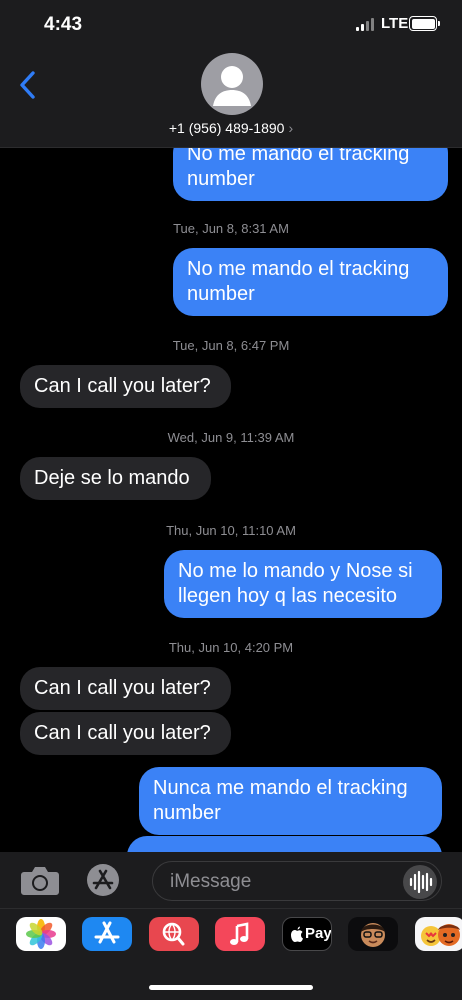 Image resolution: width=462 pixels, height=1000 pixels. I want to click on music-icon, so click(239, 933).